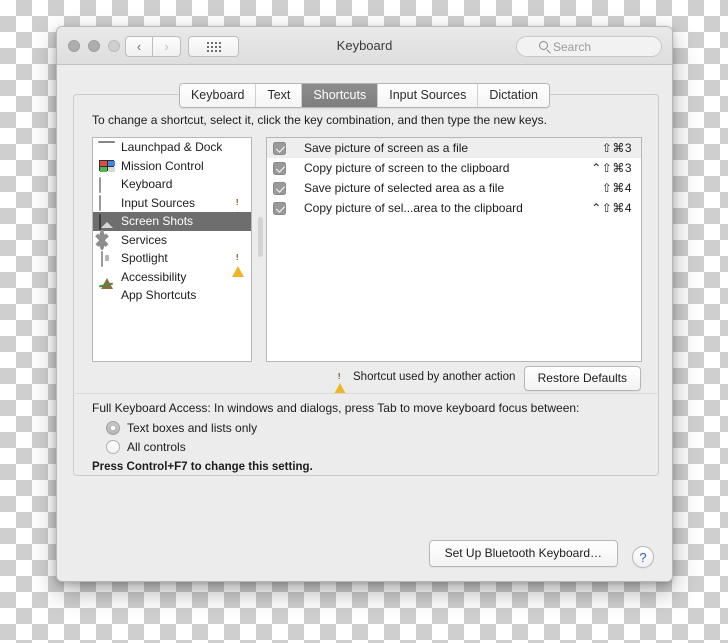 The height and width of the screenshot is (643, 728). I want to click on pane-divider, so click(260, 249).